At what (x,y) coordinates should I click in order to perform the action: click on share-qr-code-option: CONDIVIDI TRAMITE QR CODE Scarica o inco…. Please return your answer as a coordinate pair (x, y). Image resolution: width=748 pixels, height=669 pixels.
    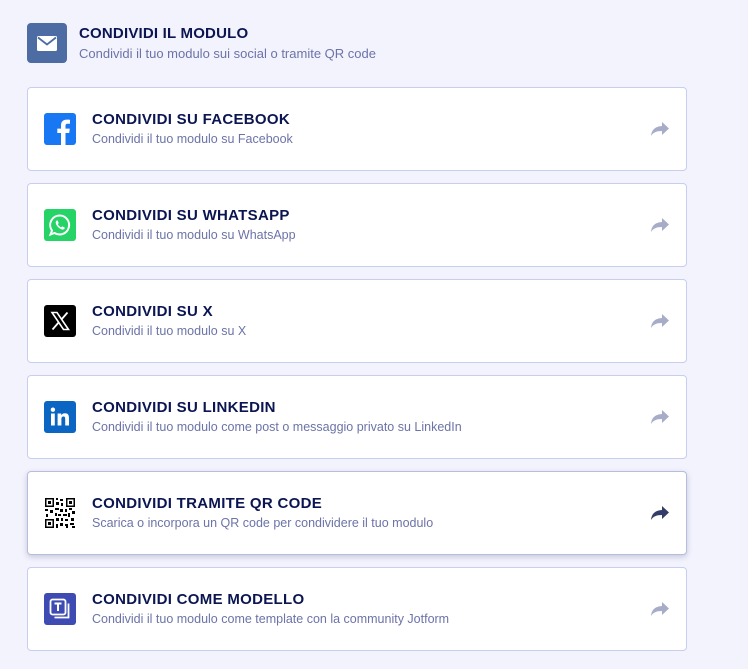
    Looking at the image, I should click on (357, 513).